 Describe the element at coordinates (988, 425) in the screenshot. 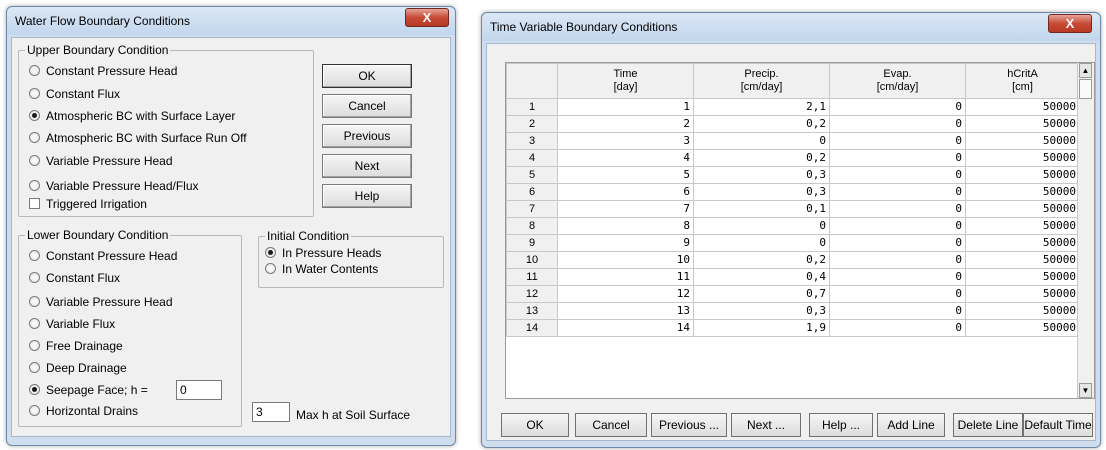

I see `delete-line-button: Delete Line` at that location.